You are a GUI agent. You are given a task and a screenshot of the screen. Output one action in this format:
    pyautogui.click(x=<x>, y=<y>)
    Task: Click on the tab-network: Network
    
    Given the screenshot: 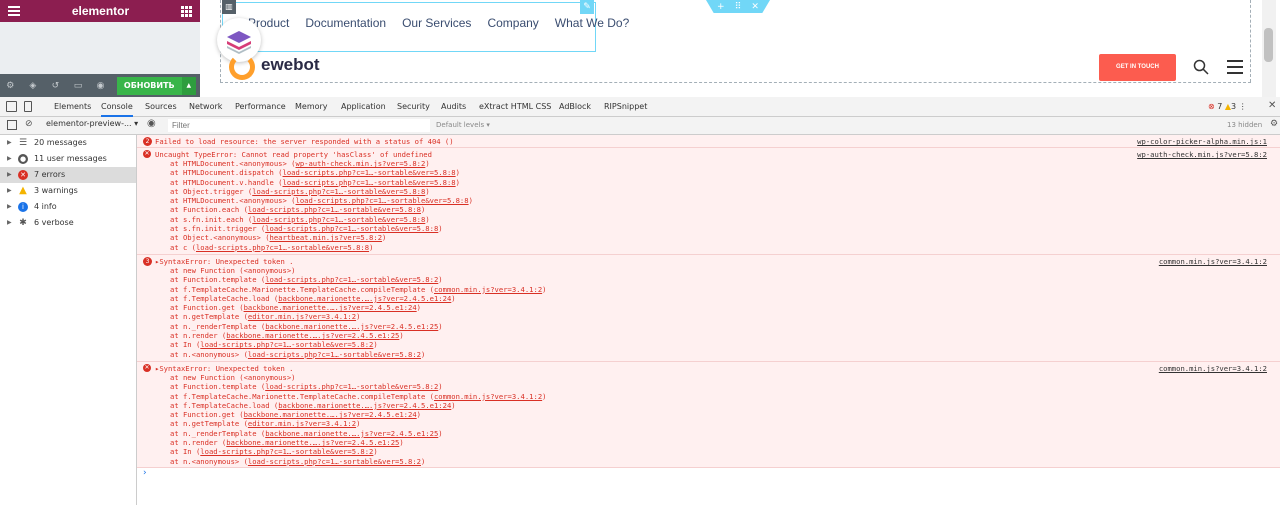 What is the action you would take?
    pyautogui.click(x=205, y=106)
    